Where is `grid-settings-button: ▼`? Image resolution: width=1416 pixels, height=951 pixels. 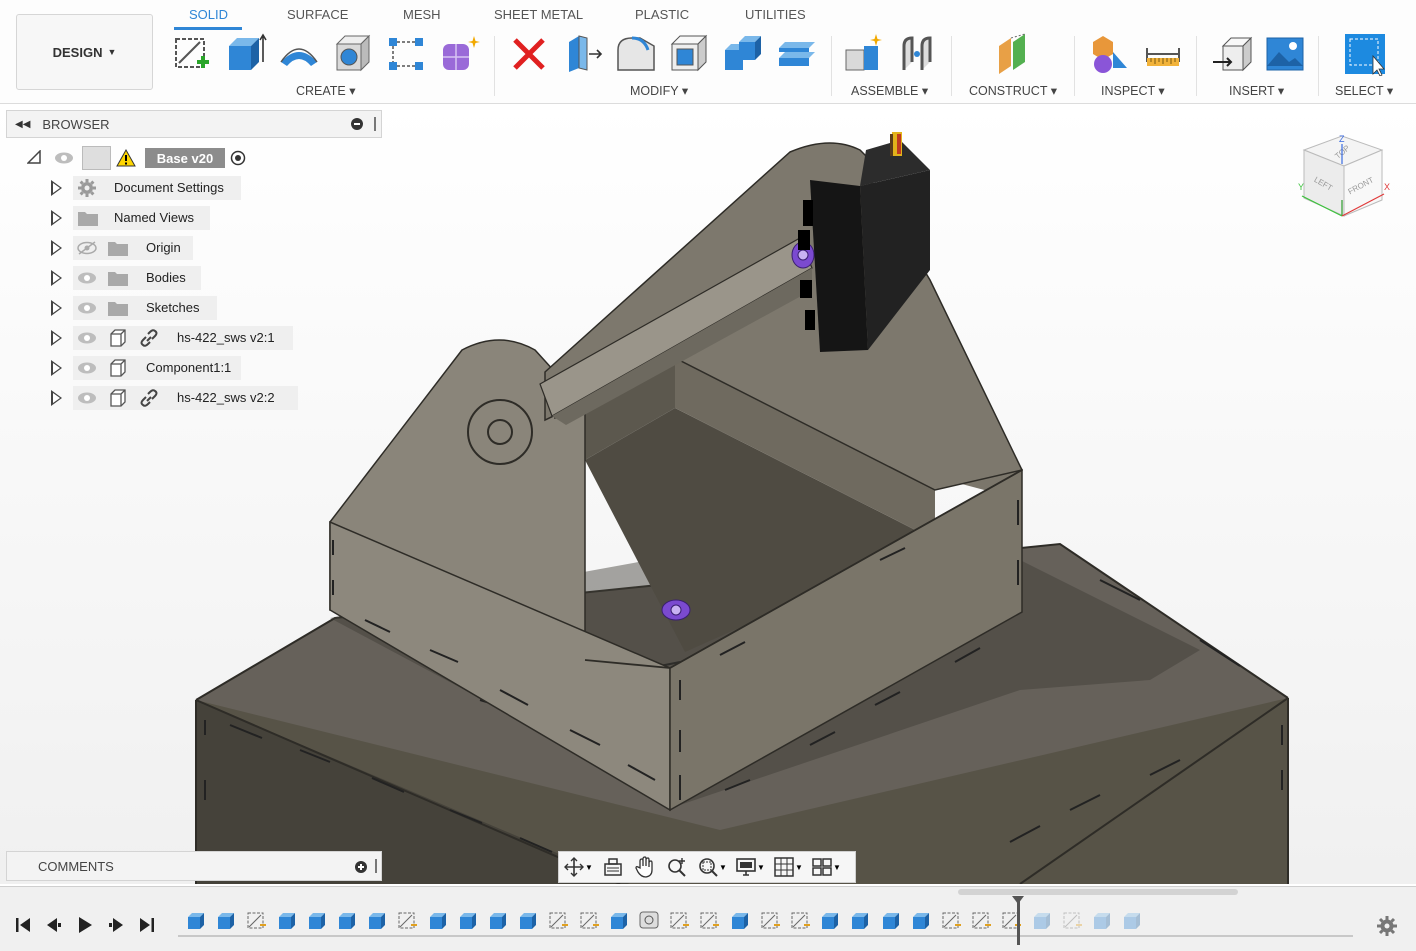
grid-settings-button: ▼ is located at coordinates (788, 867).